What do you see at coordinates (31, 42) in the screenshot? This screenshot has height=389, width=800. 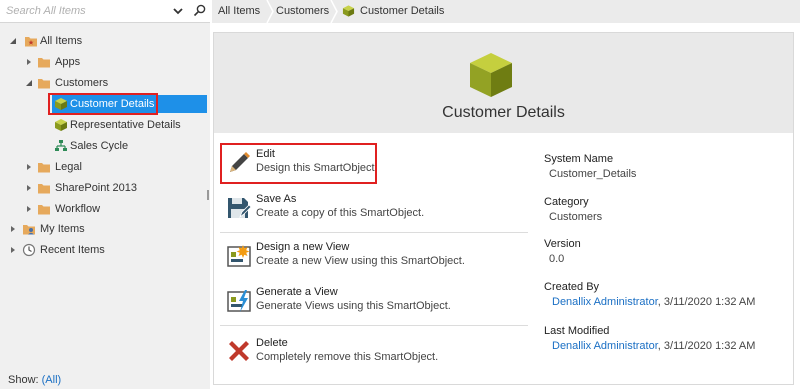 I see `all-items-folder-icon` at bounding box center [31, 42].